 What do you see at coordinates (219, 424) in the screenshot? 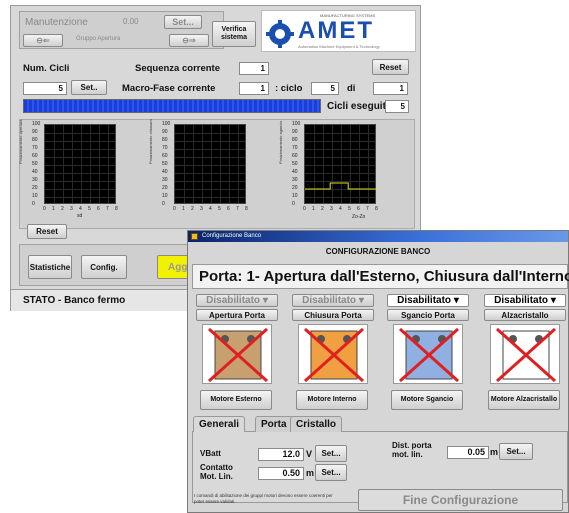
I see `tab-generali: Generali` at bounding box center [219, 424].